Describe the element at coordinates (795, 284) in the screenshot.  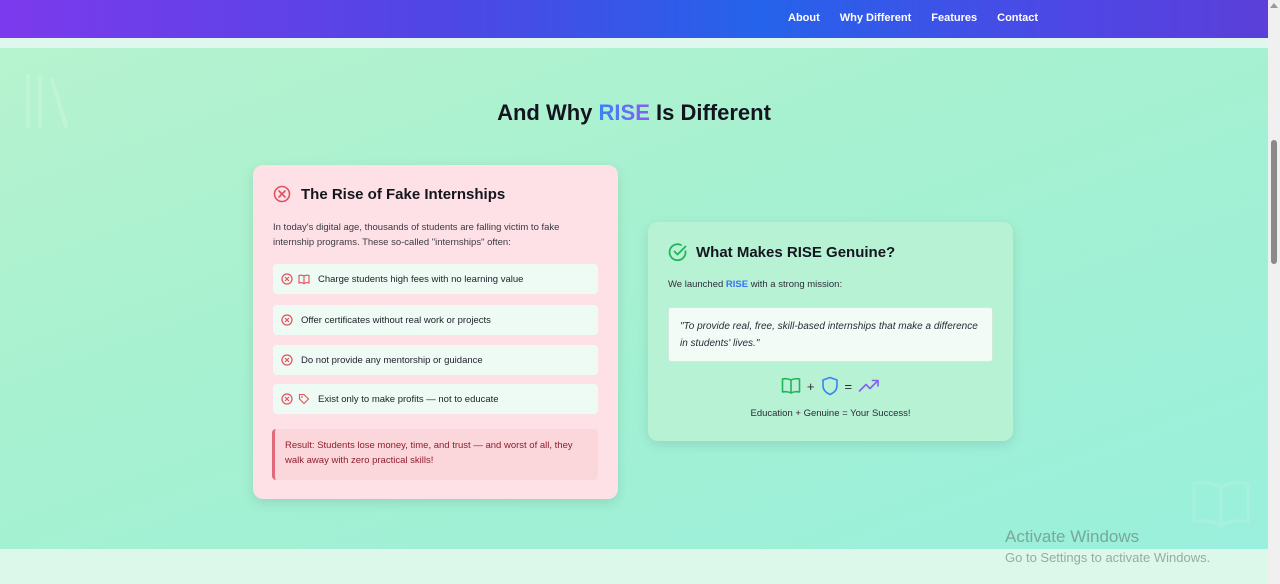
I see `intro-suffix: with a strong mission:` at that location.